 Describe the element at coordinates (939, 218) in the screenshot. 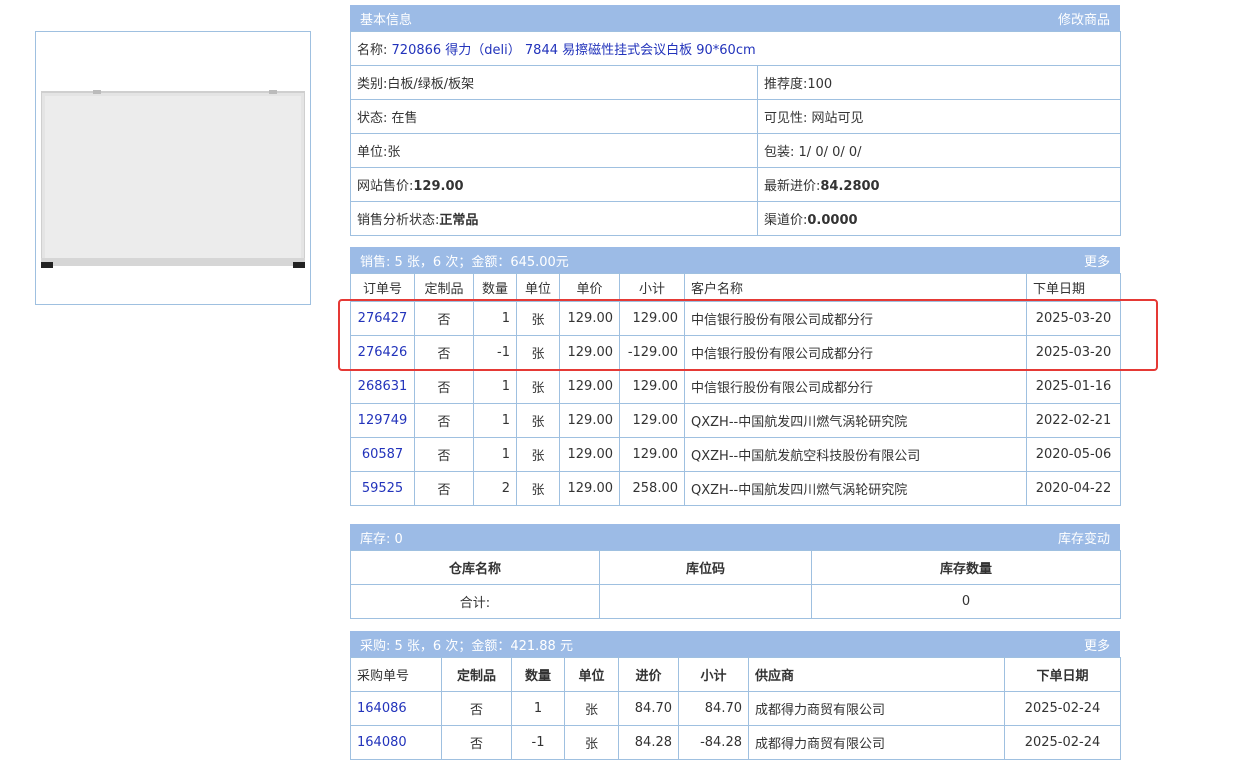

I see `channel-price-cell: 渠道价:0.0000` at that location.